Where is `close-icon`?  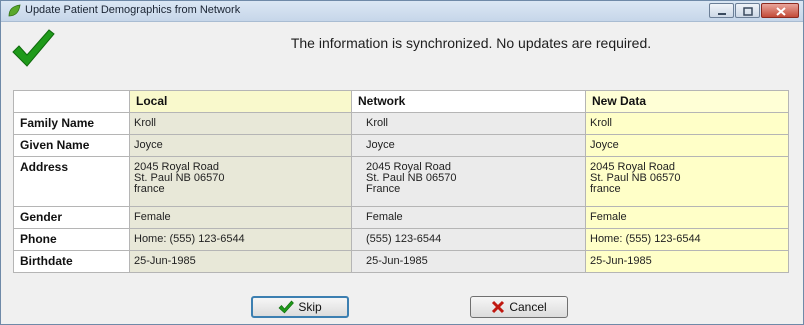
close-icon is located at coordinates (781, 11).